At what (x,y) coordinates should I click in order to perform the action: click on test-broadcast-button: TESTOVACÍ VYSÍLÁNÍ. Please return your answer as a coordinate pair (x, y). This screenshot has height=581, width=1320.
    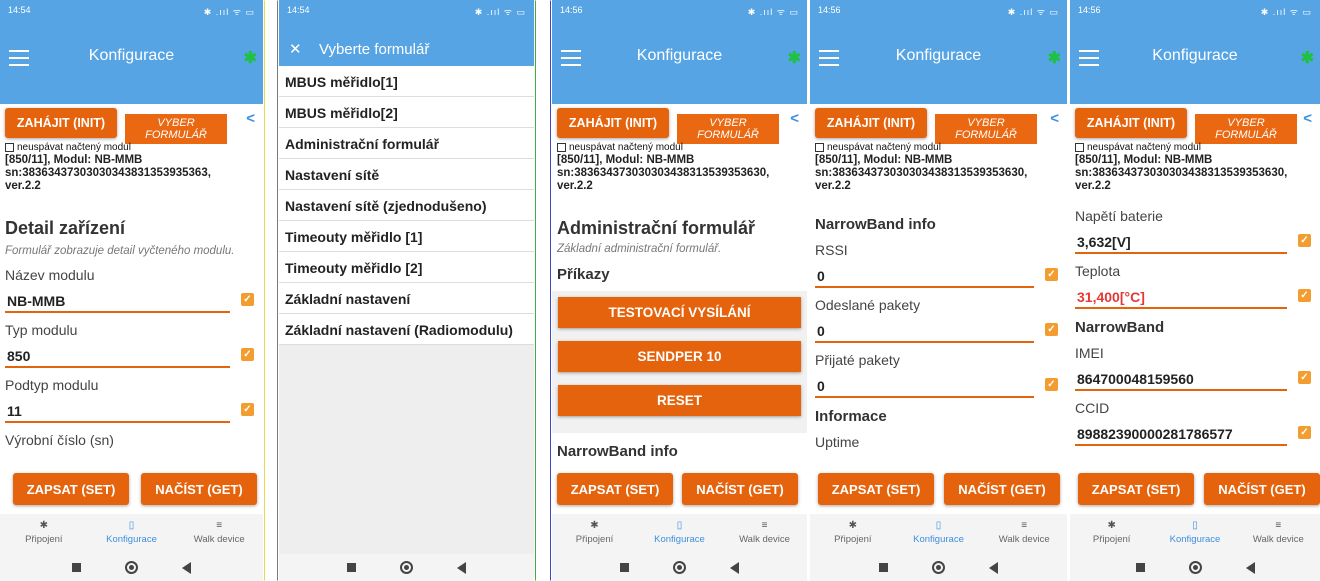
    Looking at the image, I should click on (679, 312).